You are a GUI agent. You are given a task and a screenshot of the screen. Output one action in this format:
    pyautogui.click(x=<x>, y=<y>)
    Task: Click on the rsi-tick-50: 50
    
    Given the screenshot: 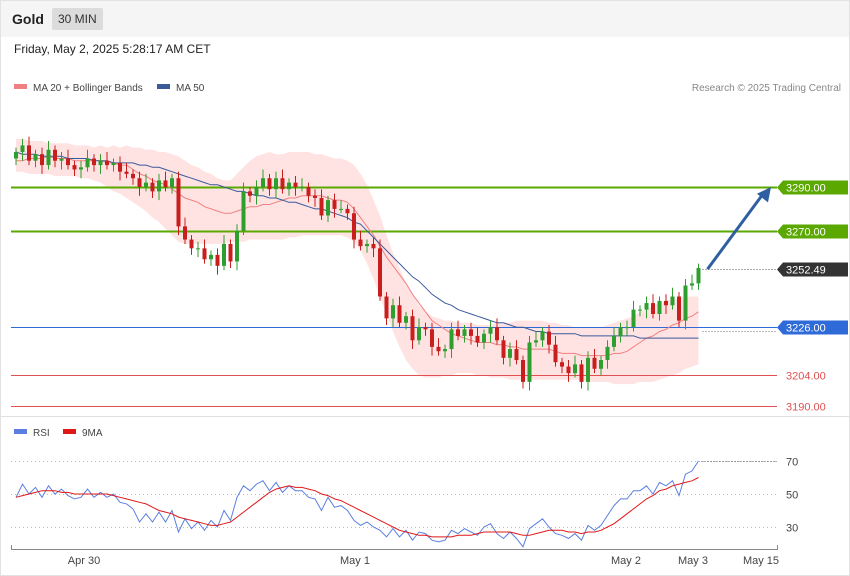 What is the action you would take?
    pyautogui.click(x=792, y=496)
    